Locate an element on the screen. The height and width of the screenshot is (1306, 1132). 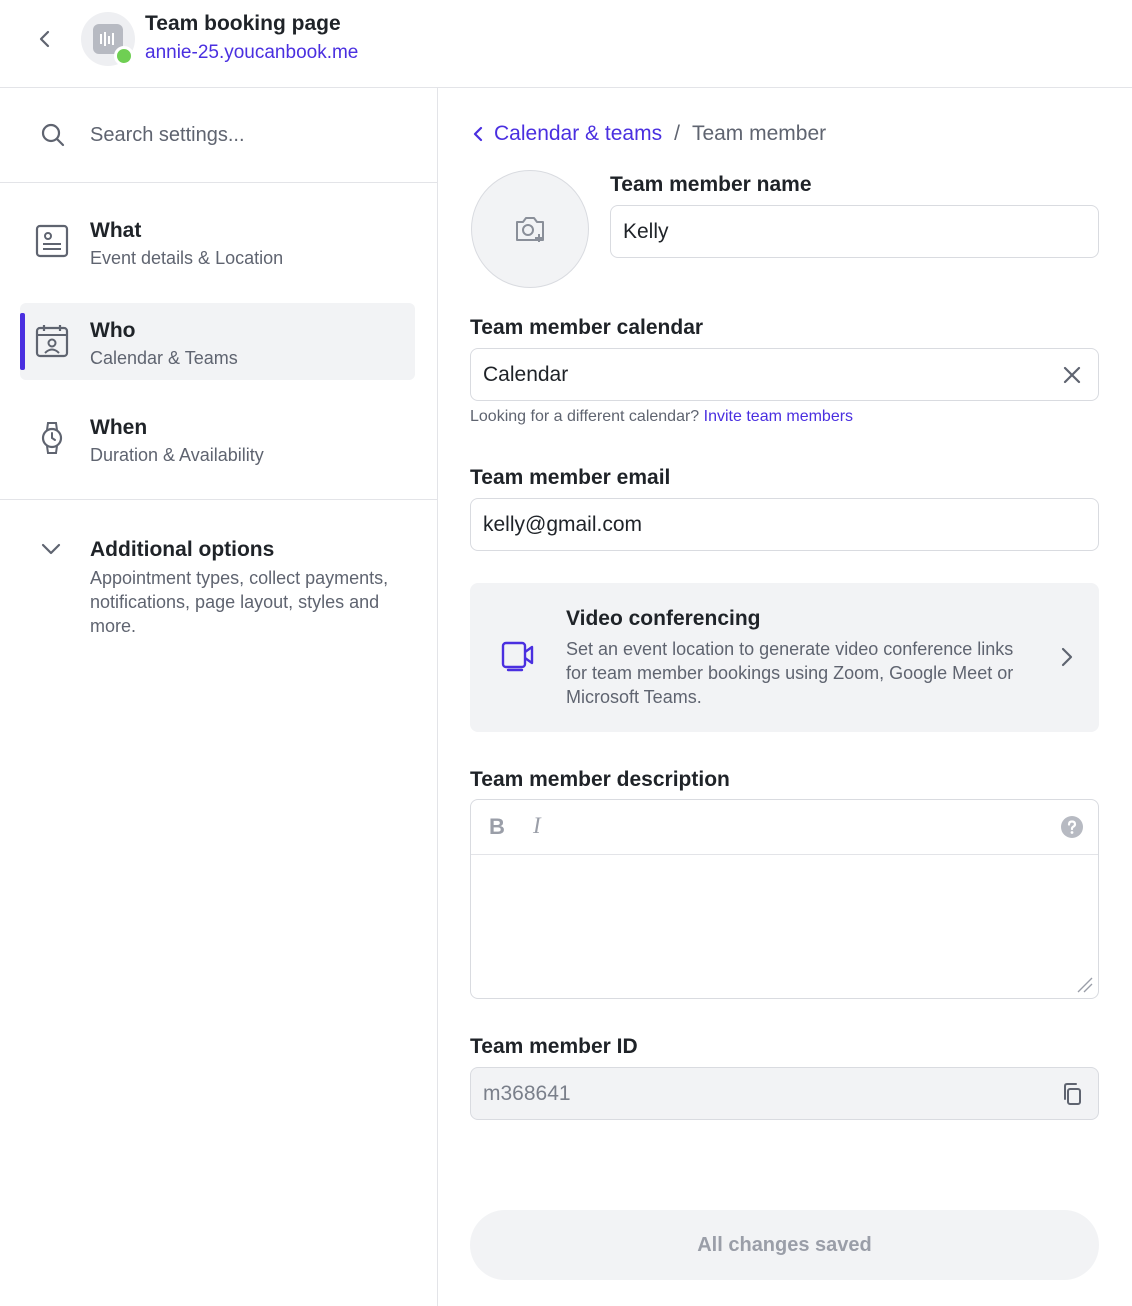
upload-photo-button is located at coordinates (530, 229).